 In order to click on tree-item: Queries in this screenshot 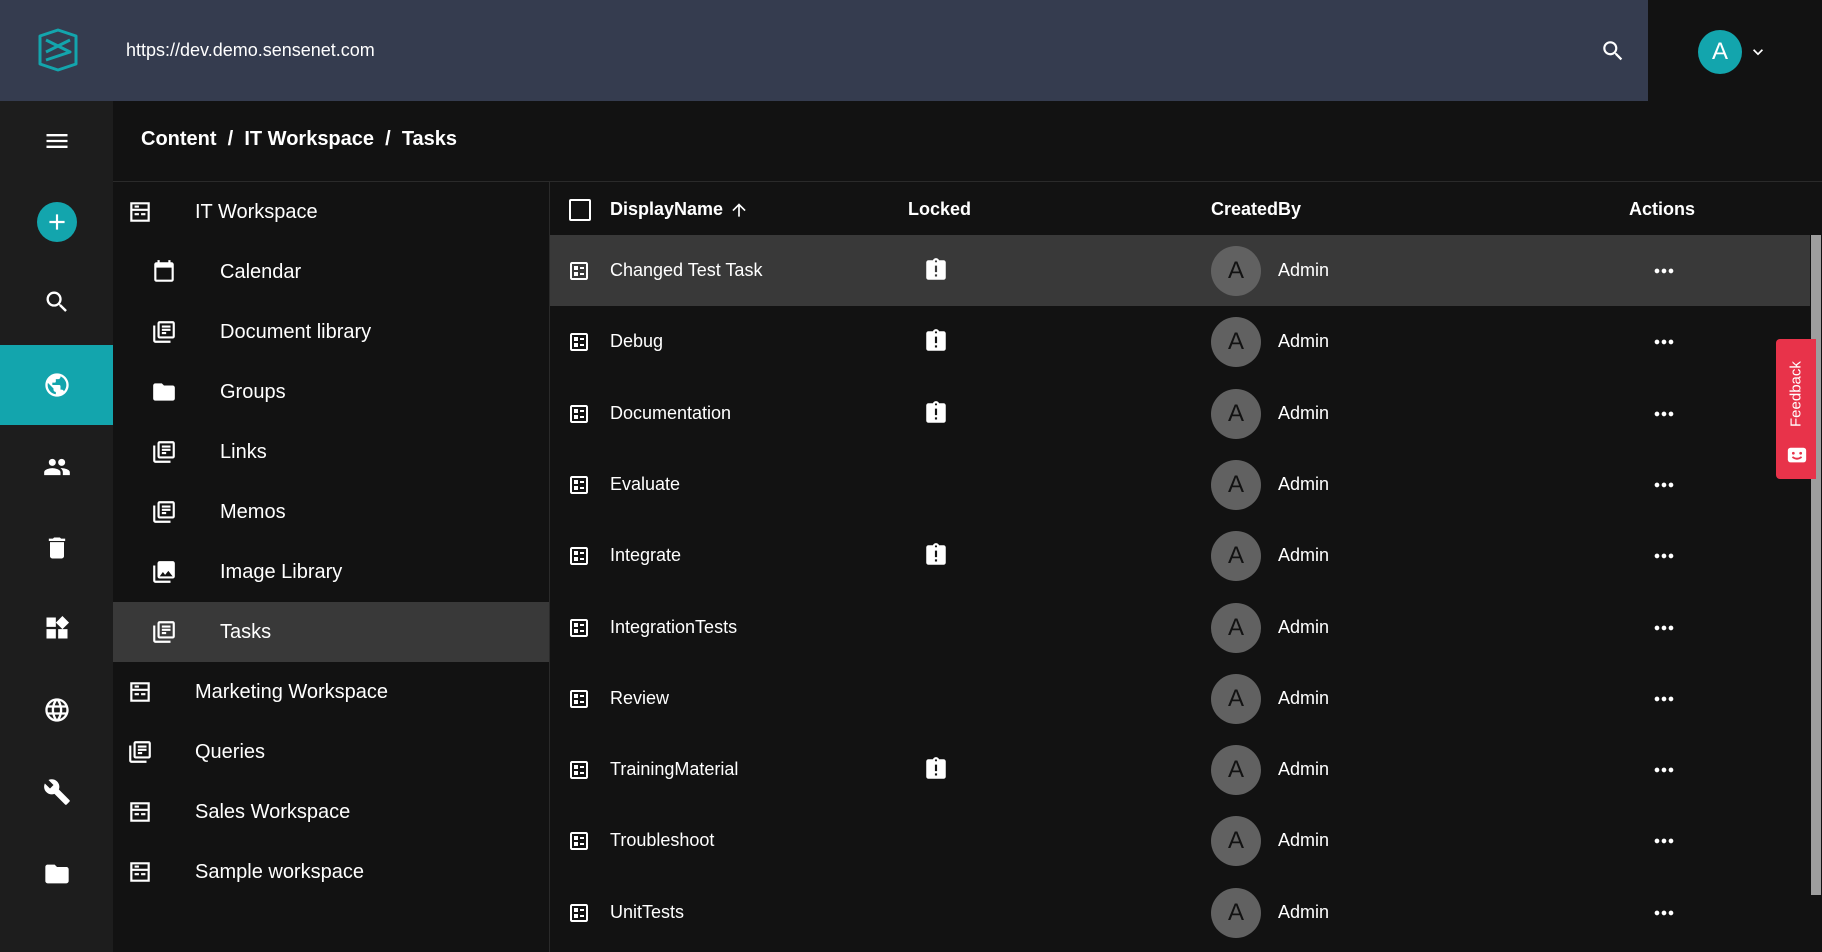, I will do `click(331, 752)`.